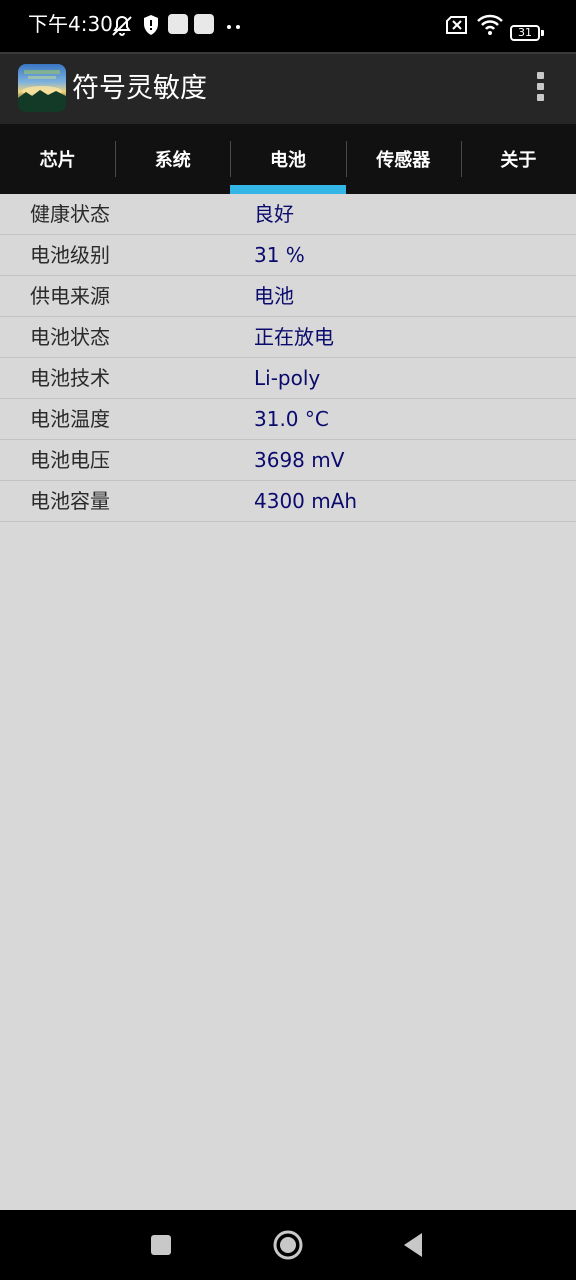  I want to click on info-row-capacity: 电池容量 4300 mAh, so click(288, 501).